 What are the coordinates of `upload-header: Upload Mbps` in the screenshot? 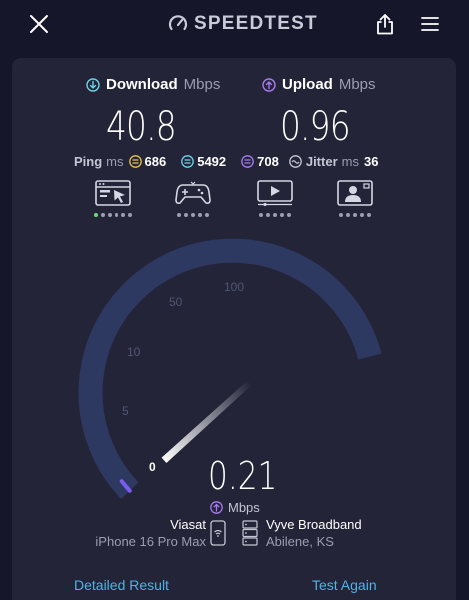 It's located at (319, 84).